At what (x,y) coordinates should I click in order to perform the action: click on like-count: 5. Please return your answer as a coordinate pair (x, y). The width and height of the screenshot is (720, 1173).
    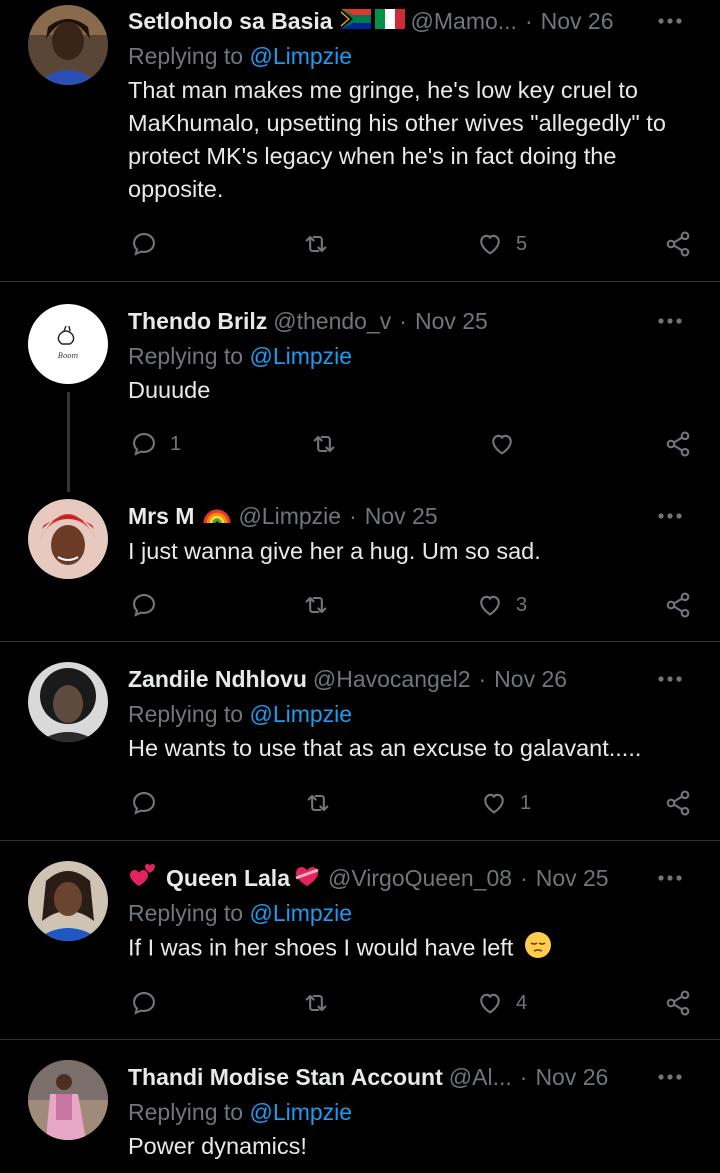
    Looking at the image, I should click on (522, 243).